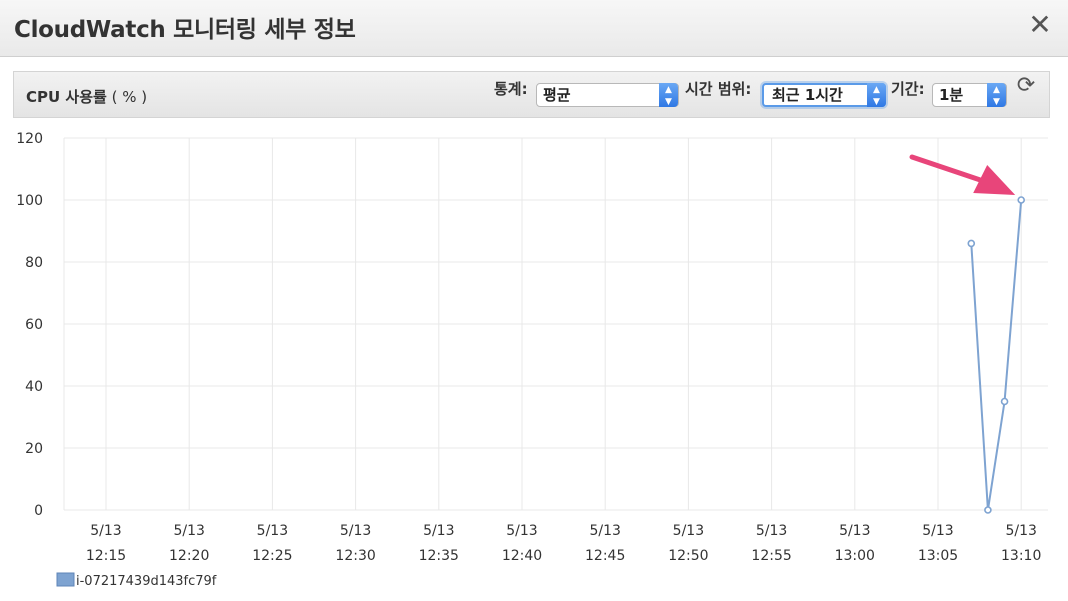 This screenshot has width=1068, height=601. I want to click on dialog-title: CloudWatch 모니터링 세부 정보, so click(185, 30).